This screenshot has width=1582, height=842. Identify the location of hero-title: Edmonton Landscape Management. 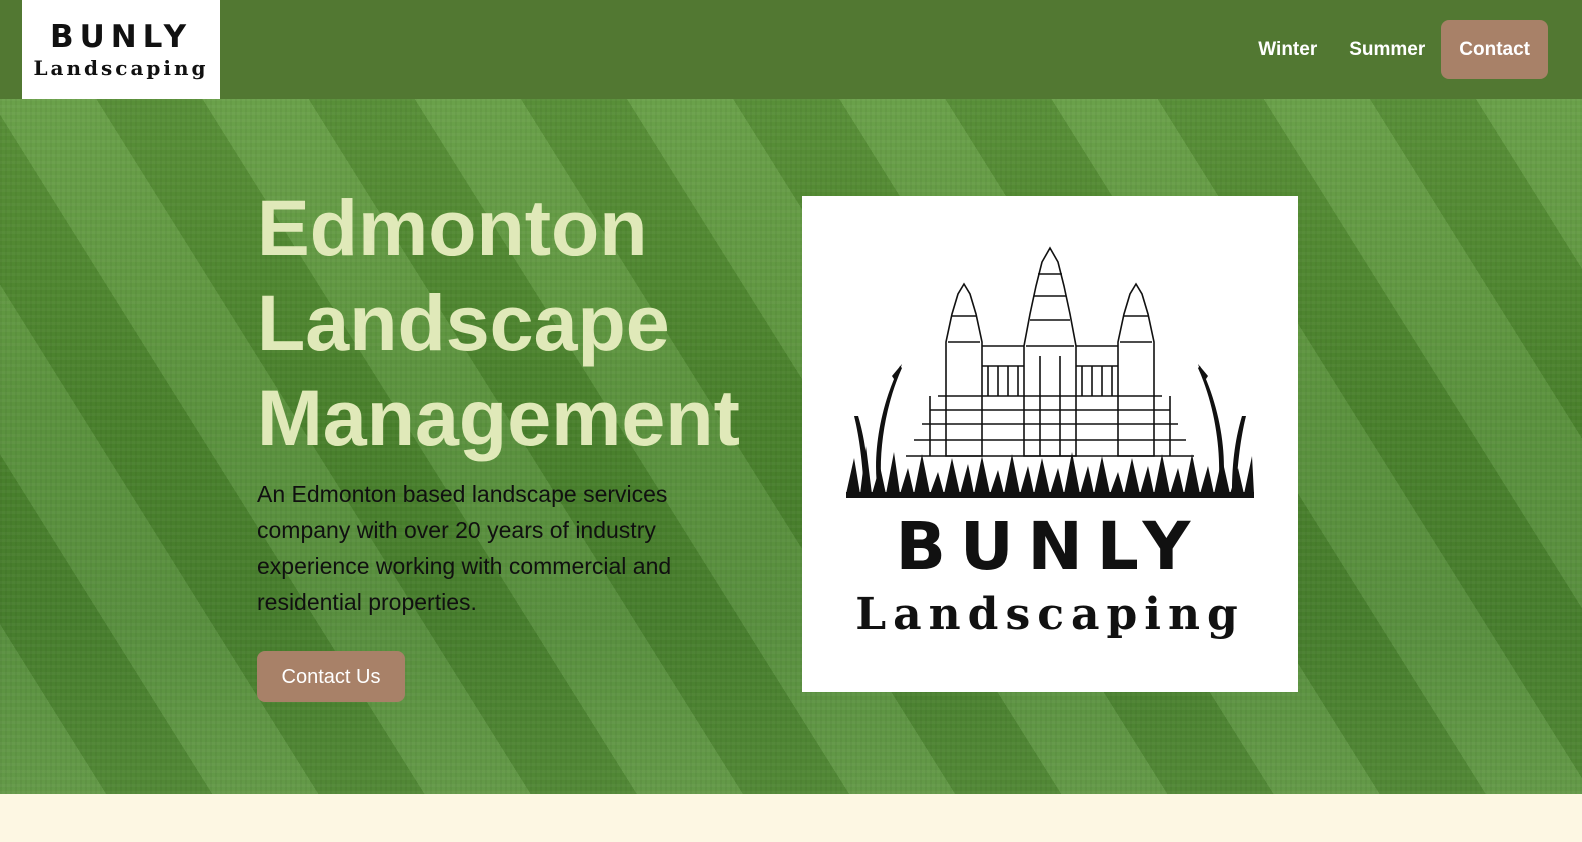
(517, 322).